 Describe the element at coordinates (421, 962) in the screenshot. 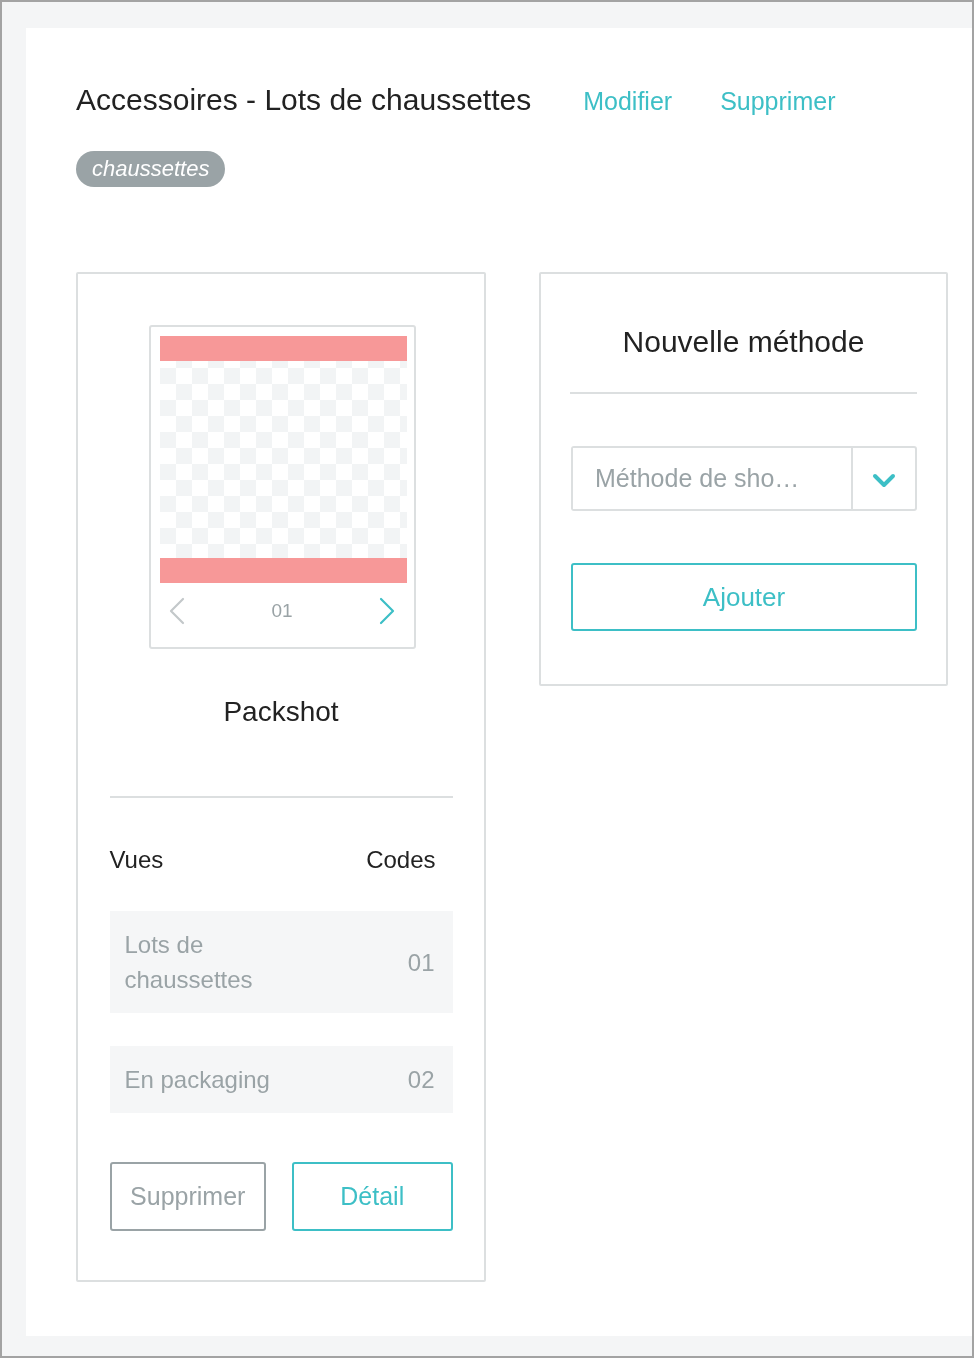

I see `table-cell-text: 01` at that location.